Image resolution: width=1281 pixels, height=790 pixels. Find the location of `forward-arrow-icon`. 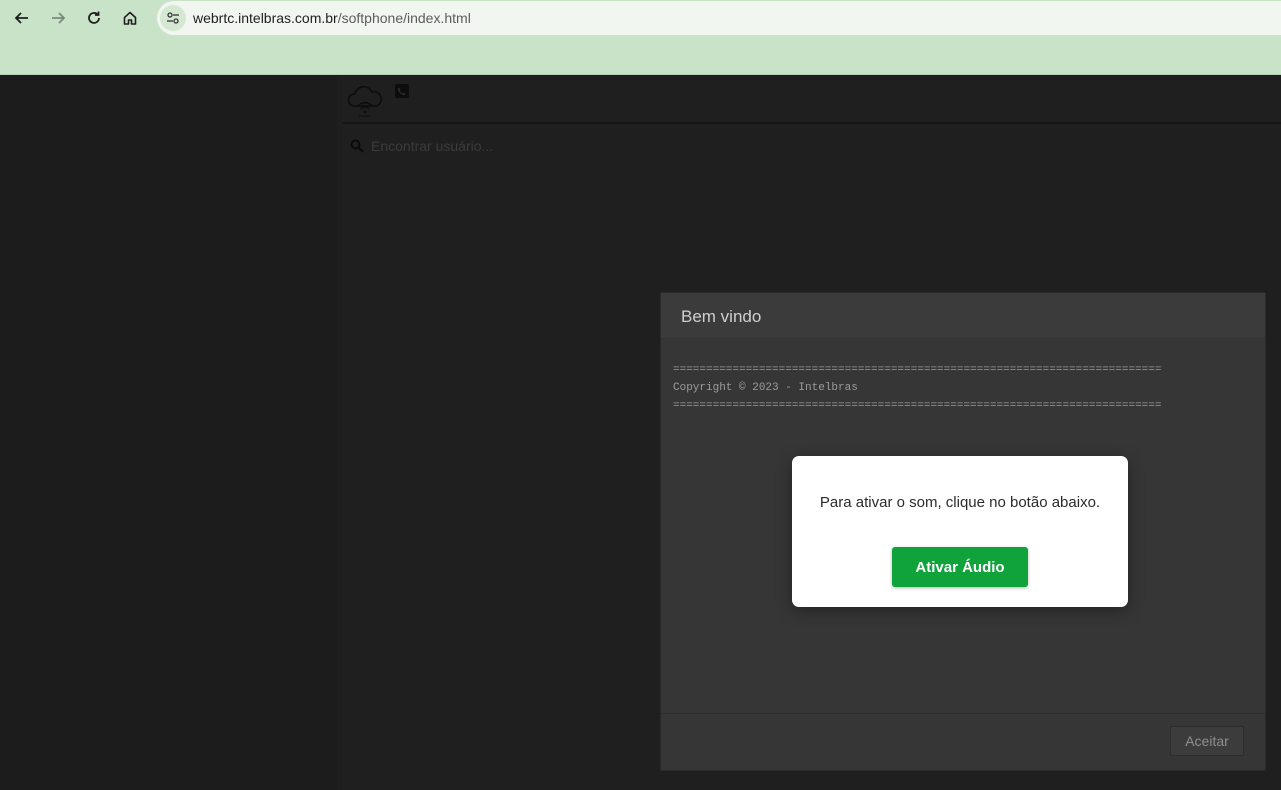

forward-arrow-icon is located at coordinates (59, 18).